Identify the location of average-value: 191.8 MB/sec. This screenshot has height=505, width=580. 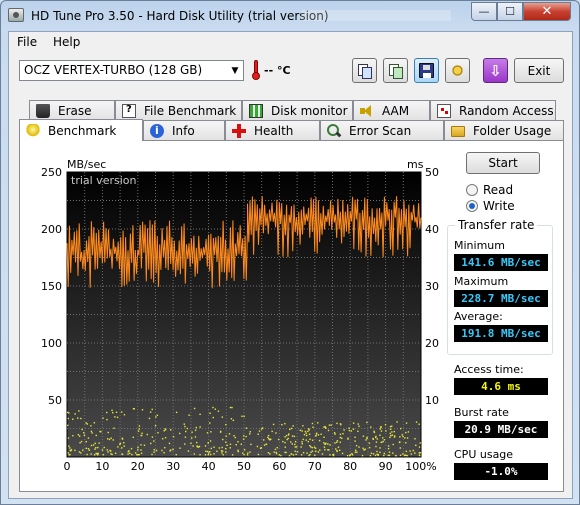
(501, 333).